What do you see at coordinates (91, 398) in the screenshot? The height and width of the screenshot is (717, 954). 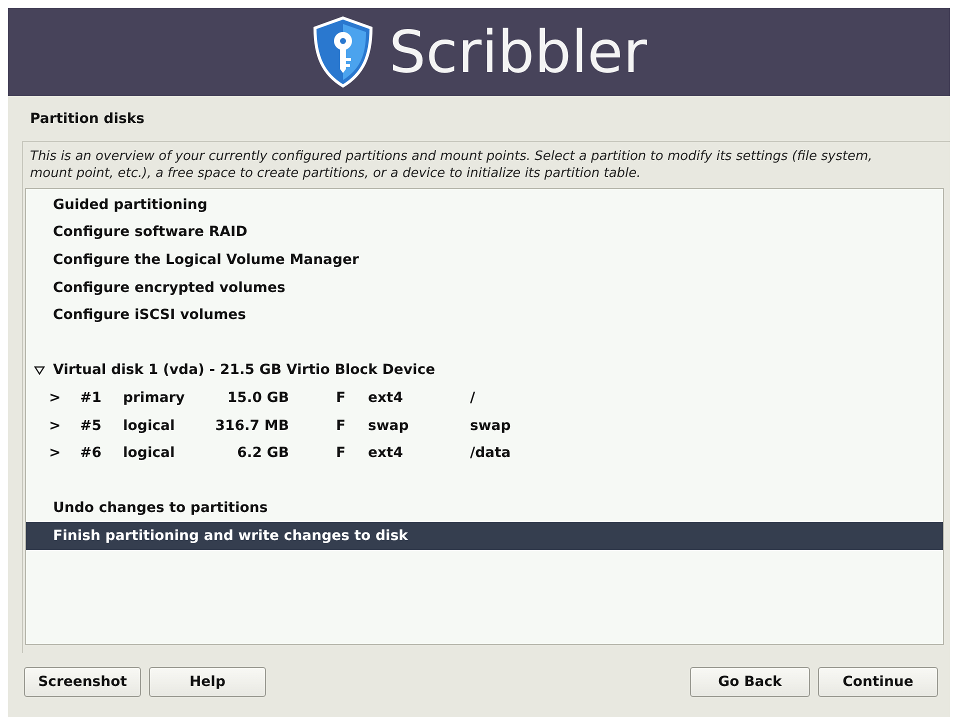 I see `partition-number: #1` at bounding box center [91, 398].